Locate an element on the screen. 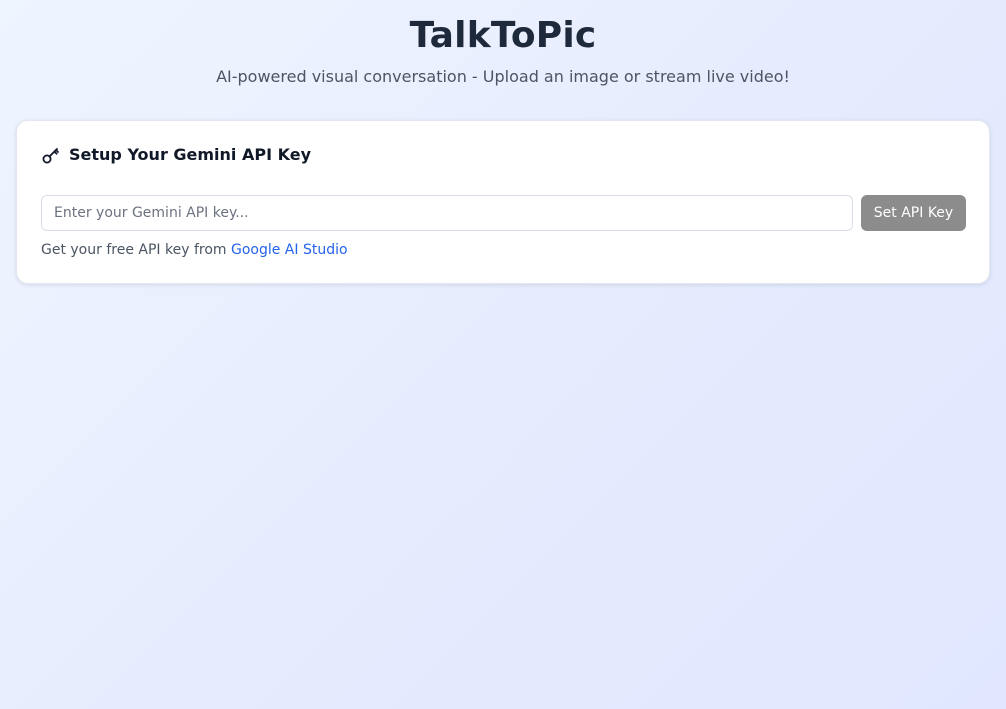 The height and width of the screenshot is (709, 1006). api-key-input-row: Set API Key is located at coordinates (503, 213).